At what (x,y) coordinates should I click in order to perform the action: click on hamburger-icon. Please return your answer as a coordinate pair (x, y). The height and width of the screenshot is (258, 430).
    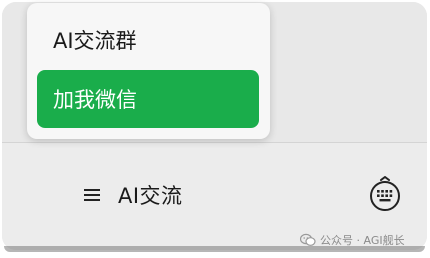
    Looking at the image, I should click on (92, 195).